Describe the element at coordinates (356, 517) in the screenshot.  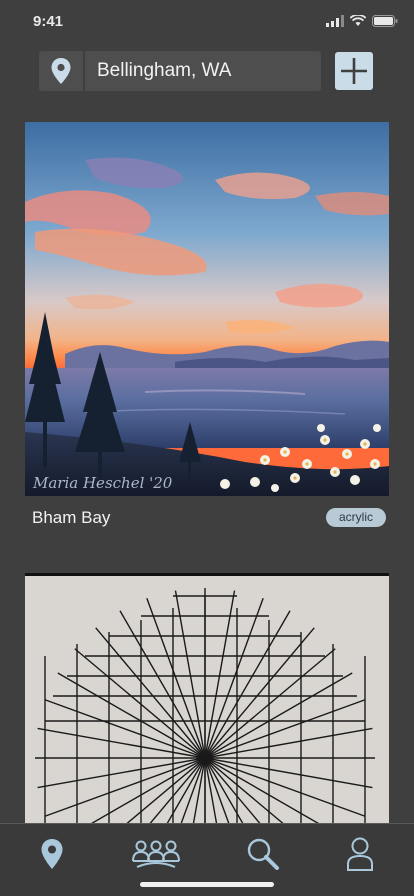
I see `medium-badge: acrylic` at that location.